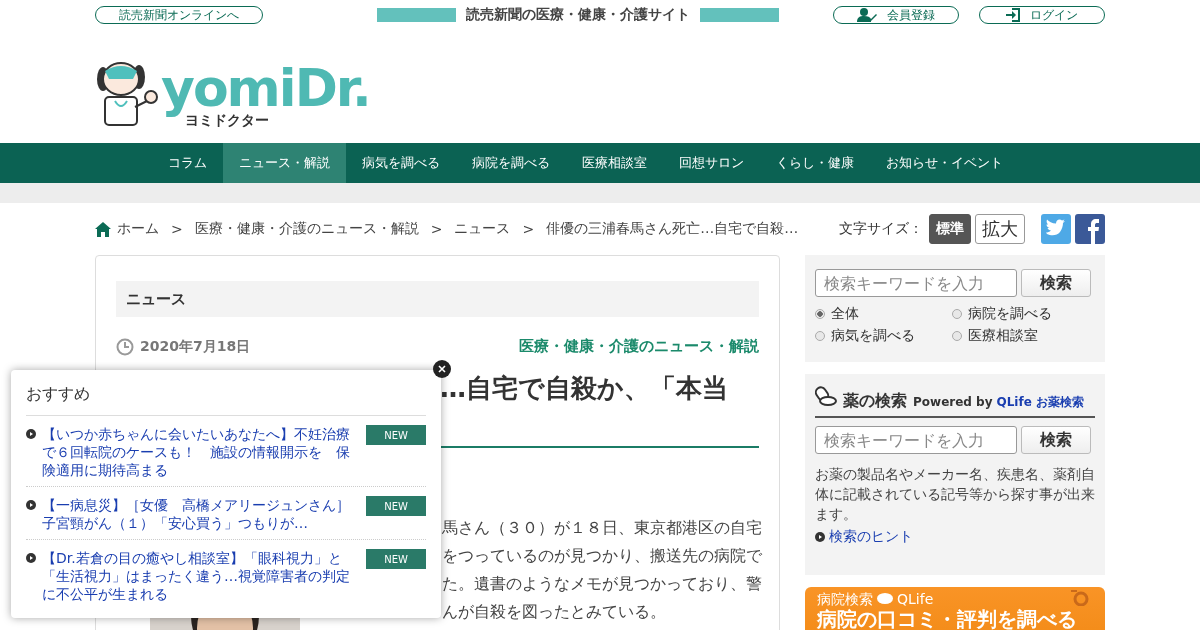 This screenshot has height=630, width=1200. I want to click on facebook-icon, so click(1090, 229).